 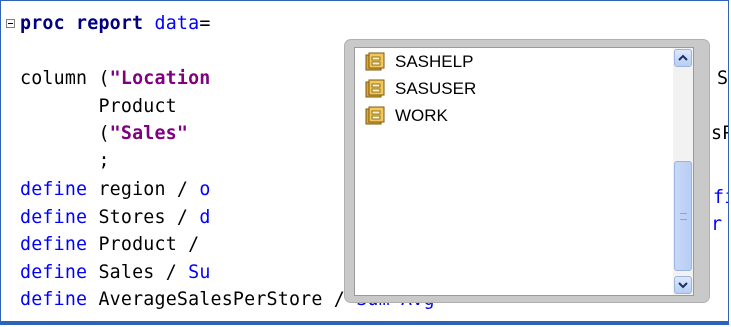 I want to click on chevron-up-icon, so click(x=683, y=57).